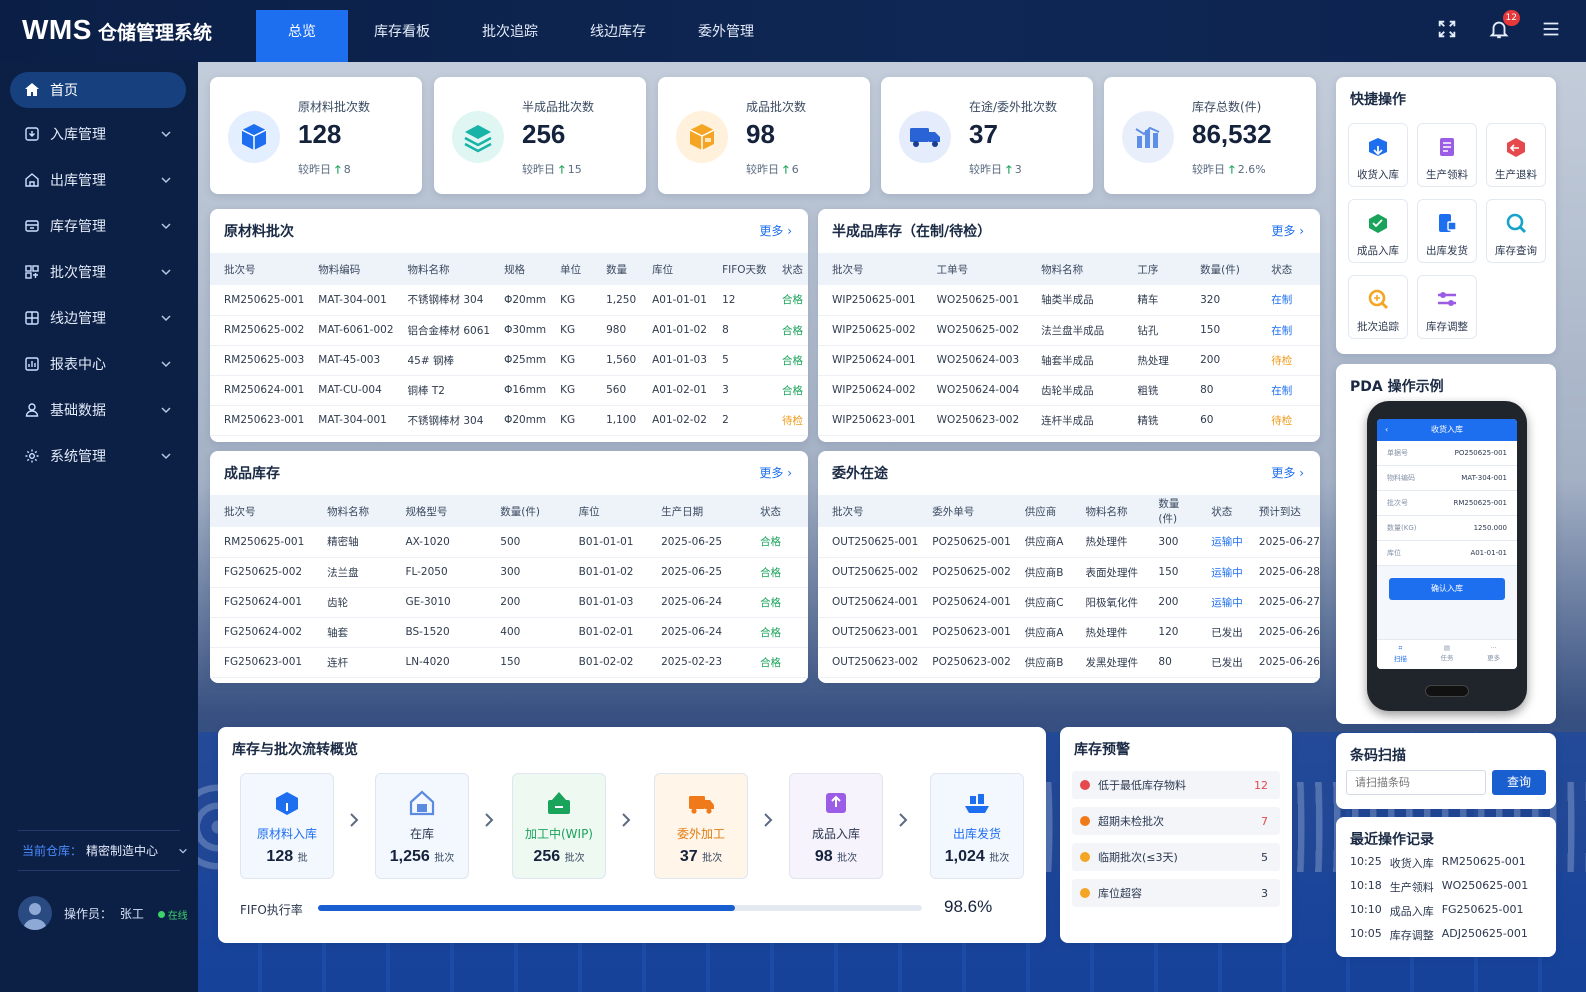  What do you see at coordinates (1447, 307) in the screenshot?
I see `quick-op-adjust: 库存调整` at bounding box center [1447, 307].